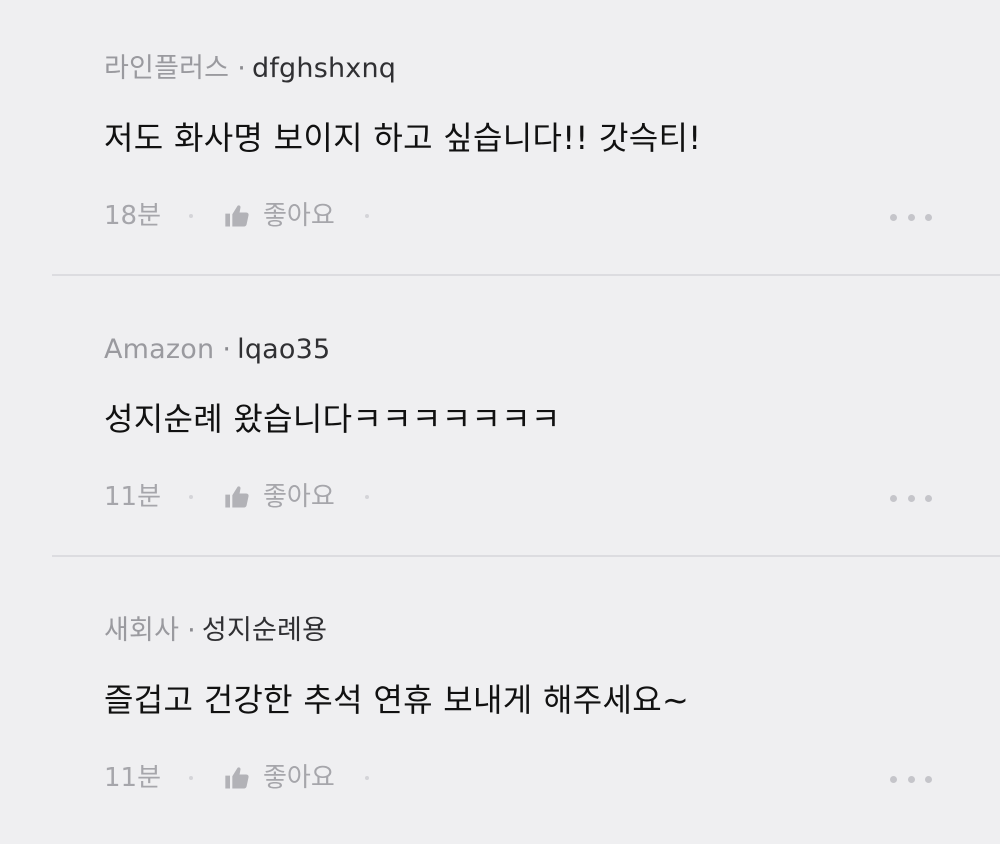 This screenshot has height=844, width=1000. Describe the element at coordinates (264, 630) in the screenshot. I see `username: 성지순례용` at that location.